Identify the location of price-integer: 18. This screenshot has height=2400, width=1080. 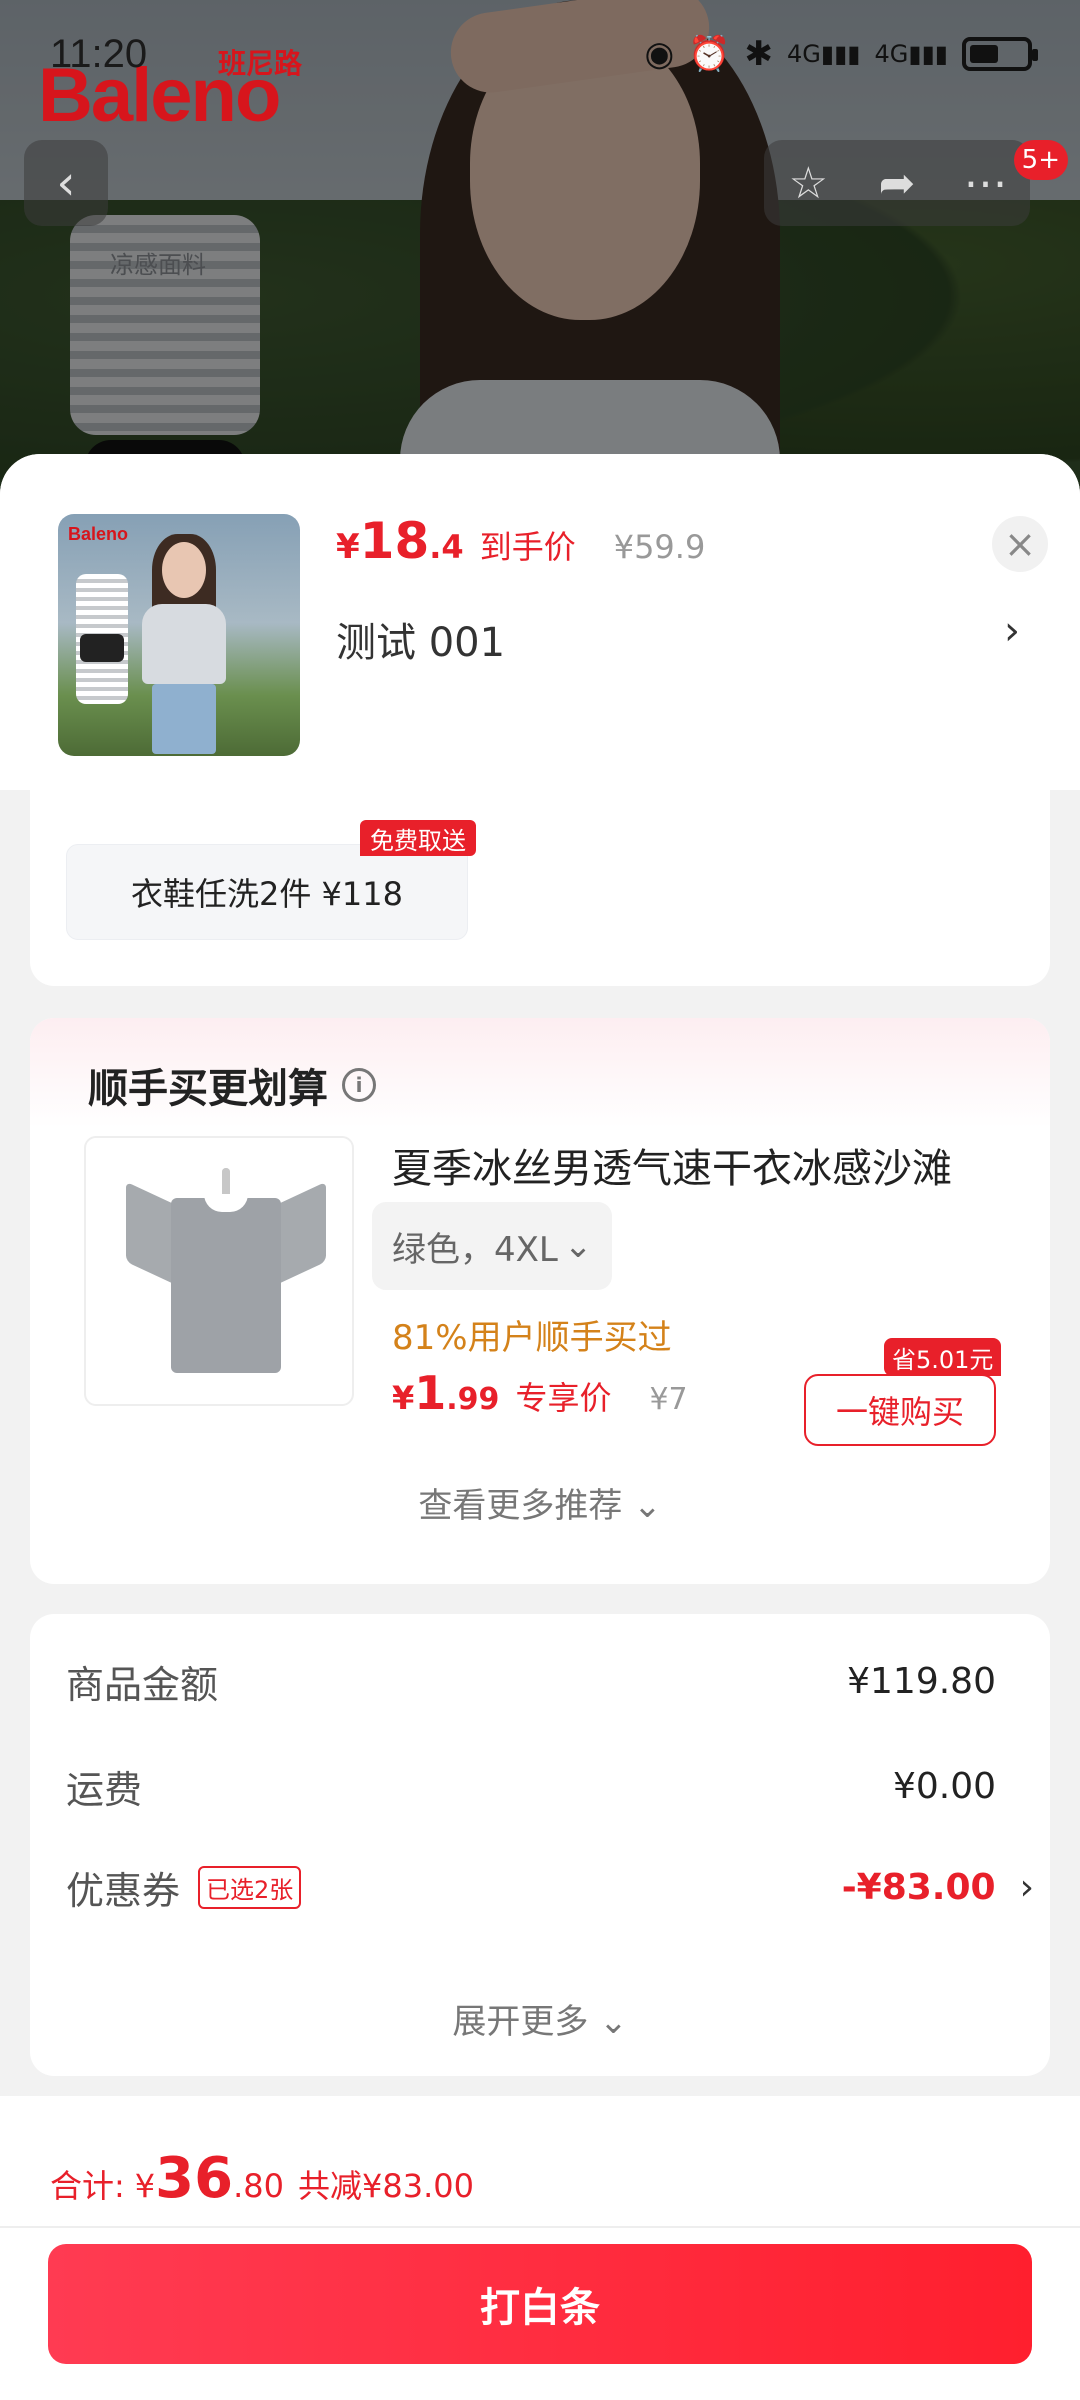
(394, 541).